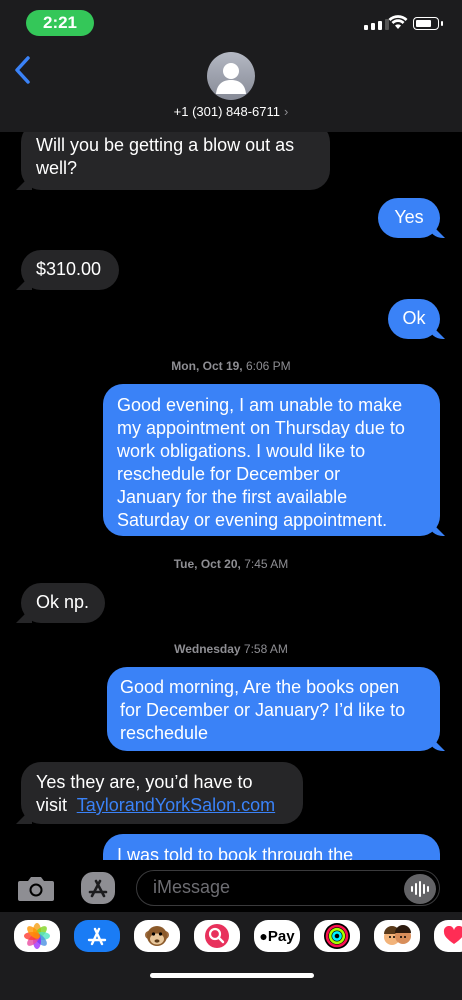 The width and height of the screenshot is (462, 1000). Describe the element at coordinates (23, 70) in the screenshot. I see `back-chevron-icon` at that location.